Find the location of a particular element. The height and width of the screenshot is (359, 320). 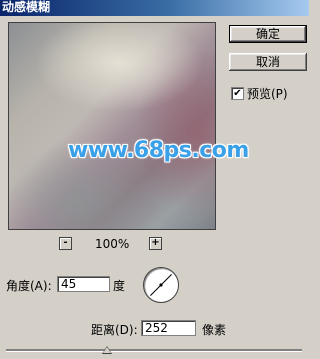

angle-dial-graphic is located at coordinates (161, 285).